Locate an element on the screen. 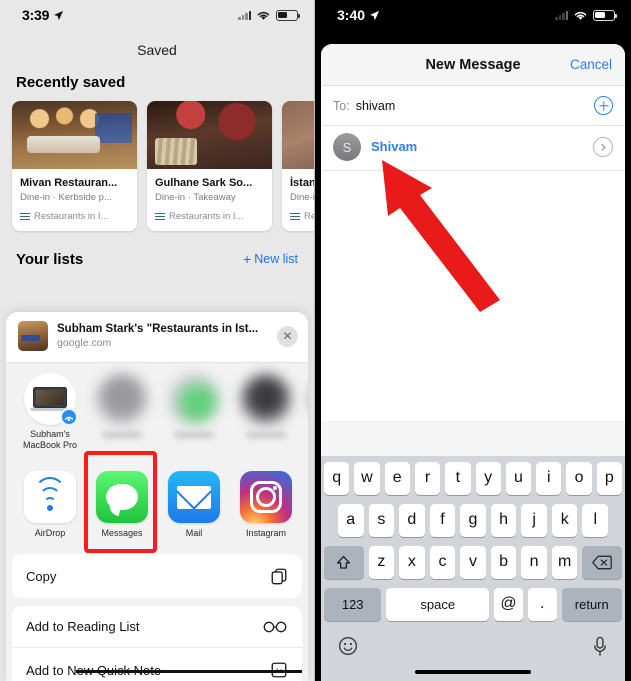 The height and width of the screenshot is (681, 631). key-i: i is located at coordinates (549, 478).